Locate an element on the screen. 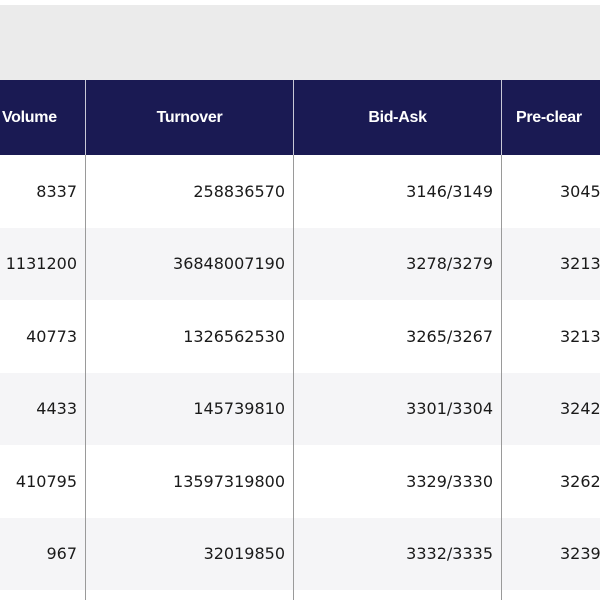 The height and width of the screenshot is (600, 600). table-cell-turnover: 258836570 is located at coordinates (190, 191).